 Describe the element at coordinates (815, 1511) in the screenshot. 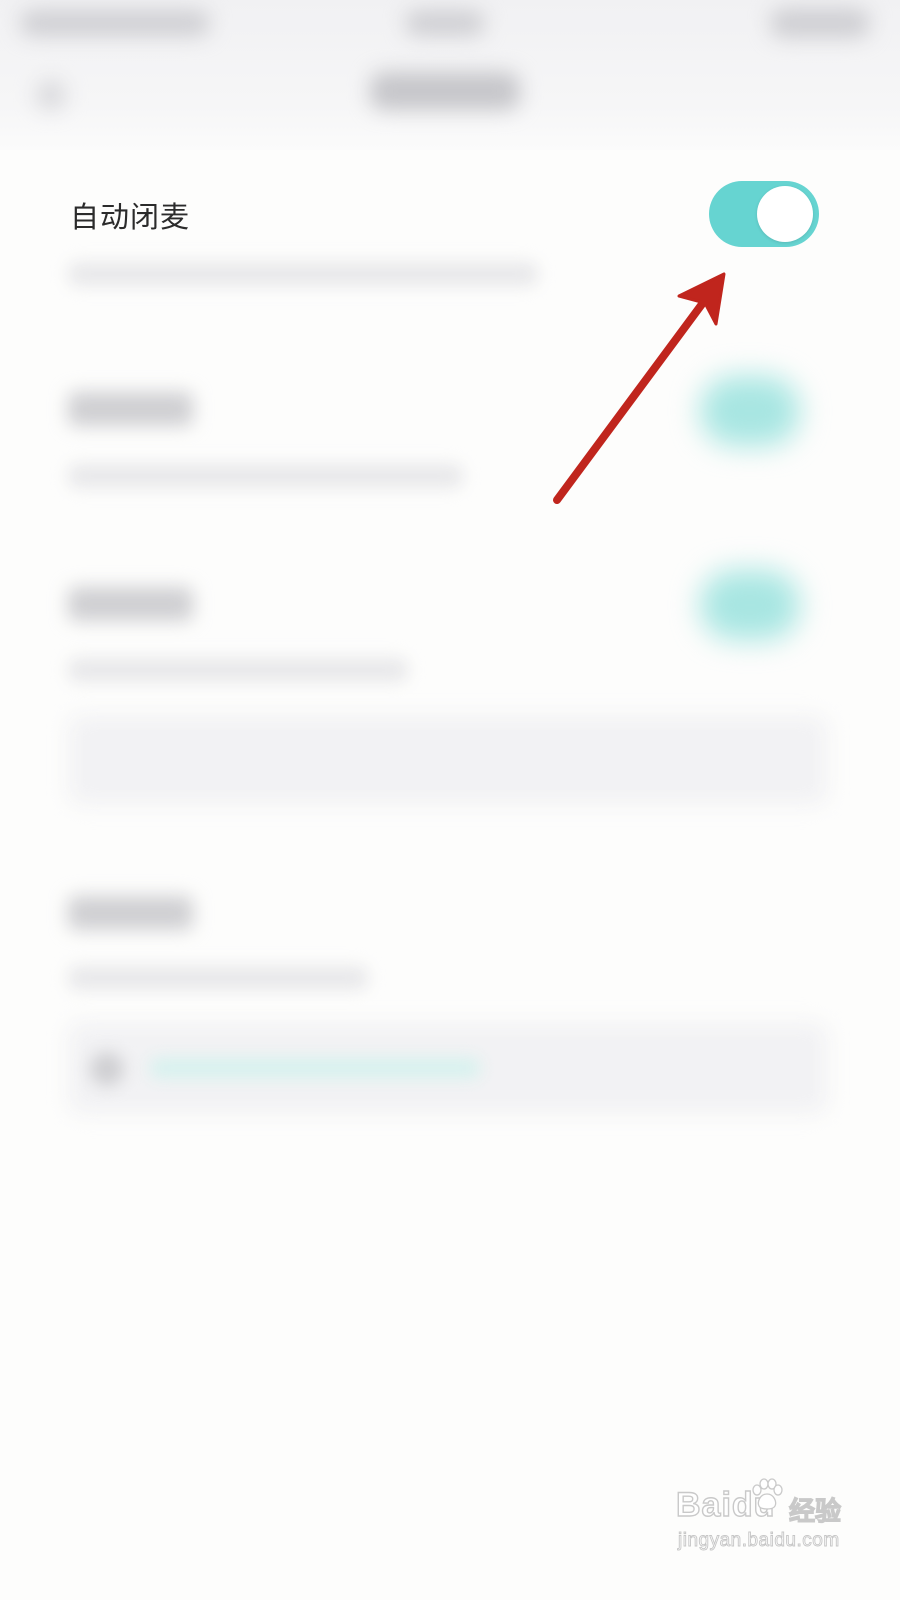

I see `watermark-label: 经验` at that location.